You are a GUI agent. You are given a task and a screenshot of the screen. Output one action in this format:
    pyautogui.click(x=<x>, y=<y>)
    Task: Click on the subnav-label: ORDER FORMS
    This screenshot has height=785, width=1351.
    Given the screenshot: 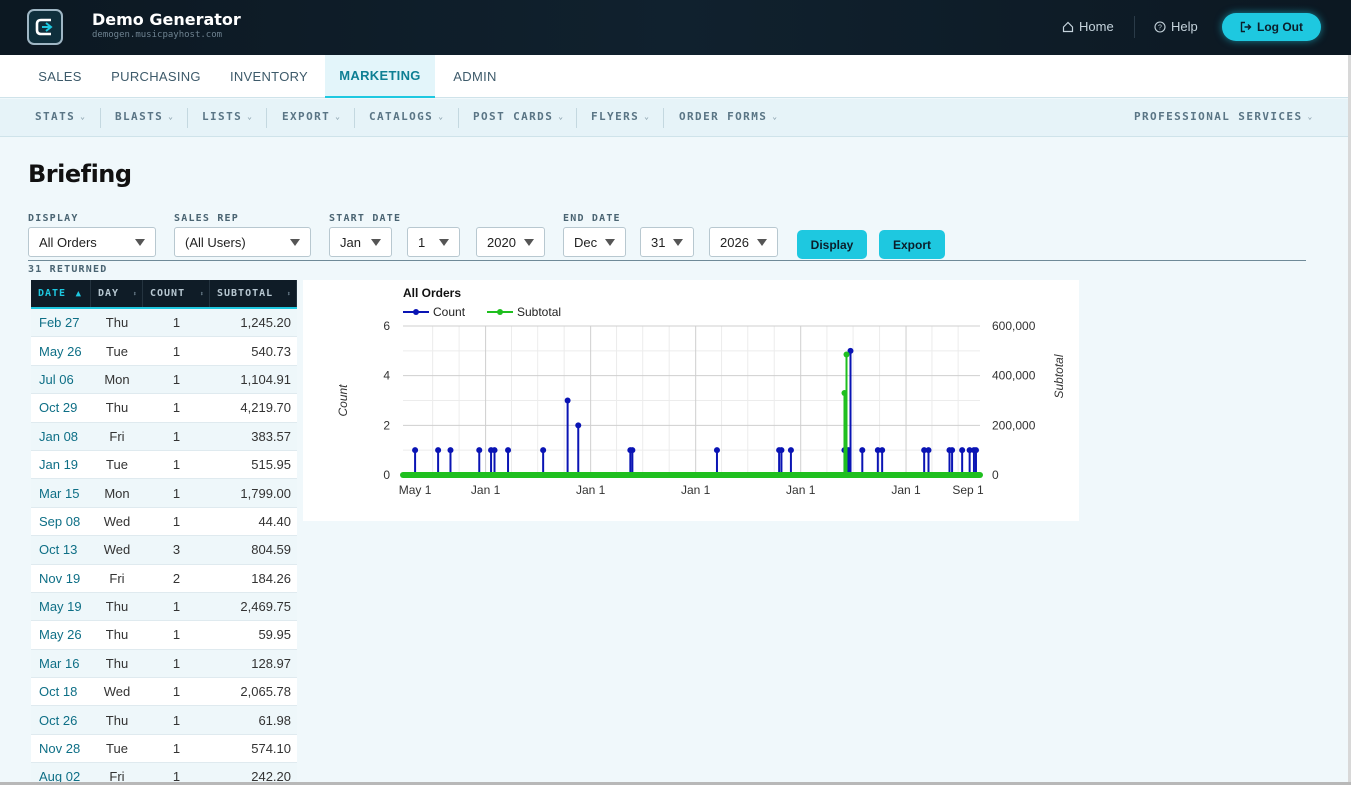 What is the action you would take?
    pyautogui.click(x=723, y=116)
    